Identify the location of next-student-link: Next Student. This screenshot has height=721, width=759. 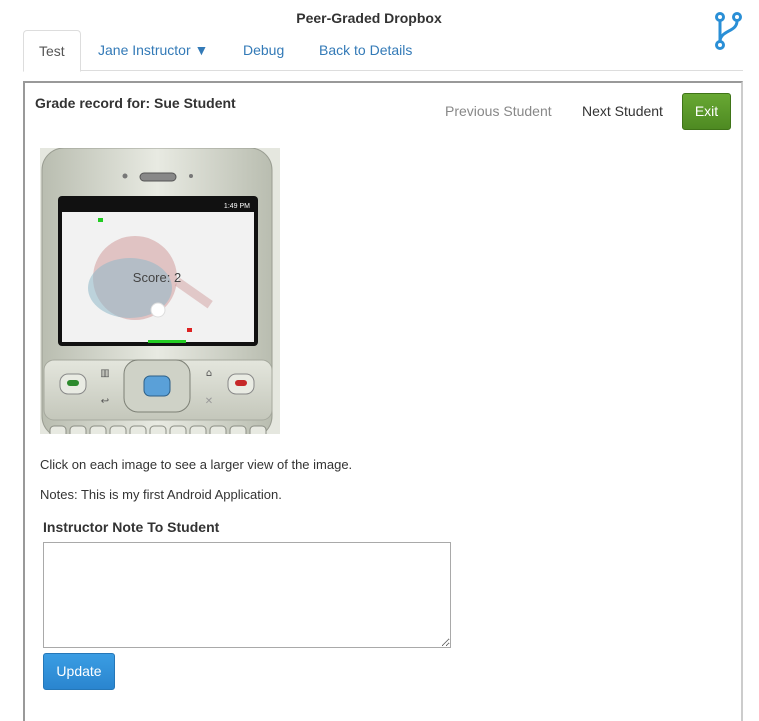
(622, 111).